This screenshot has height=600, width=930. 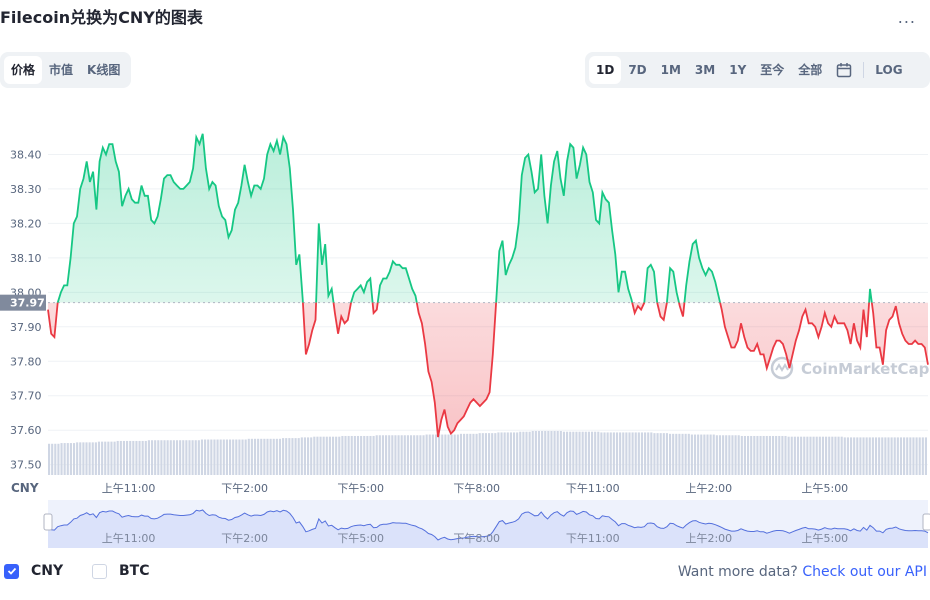 I want to click on log-scale-toggle: LOG, so click(x=888, y=70).